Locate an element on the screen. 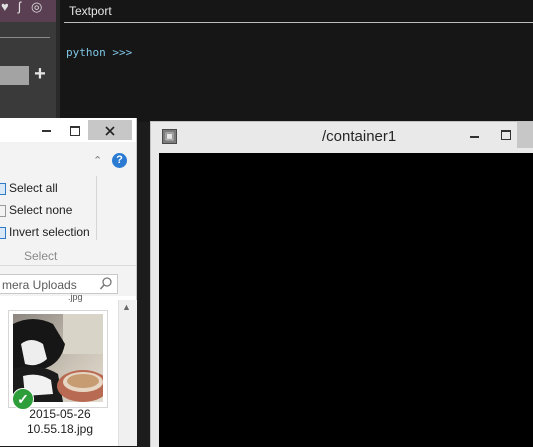 This screenshot has width=533, height=447. invert-selection-icon is located at coordinates (3, 232).